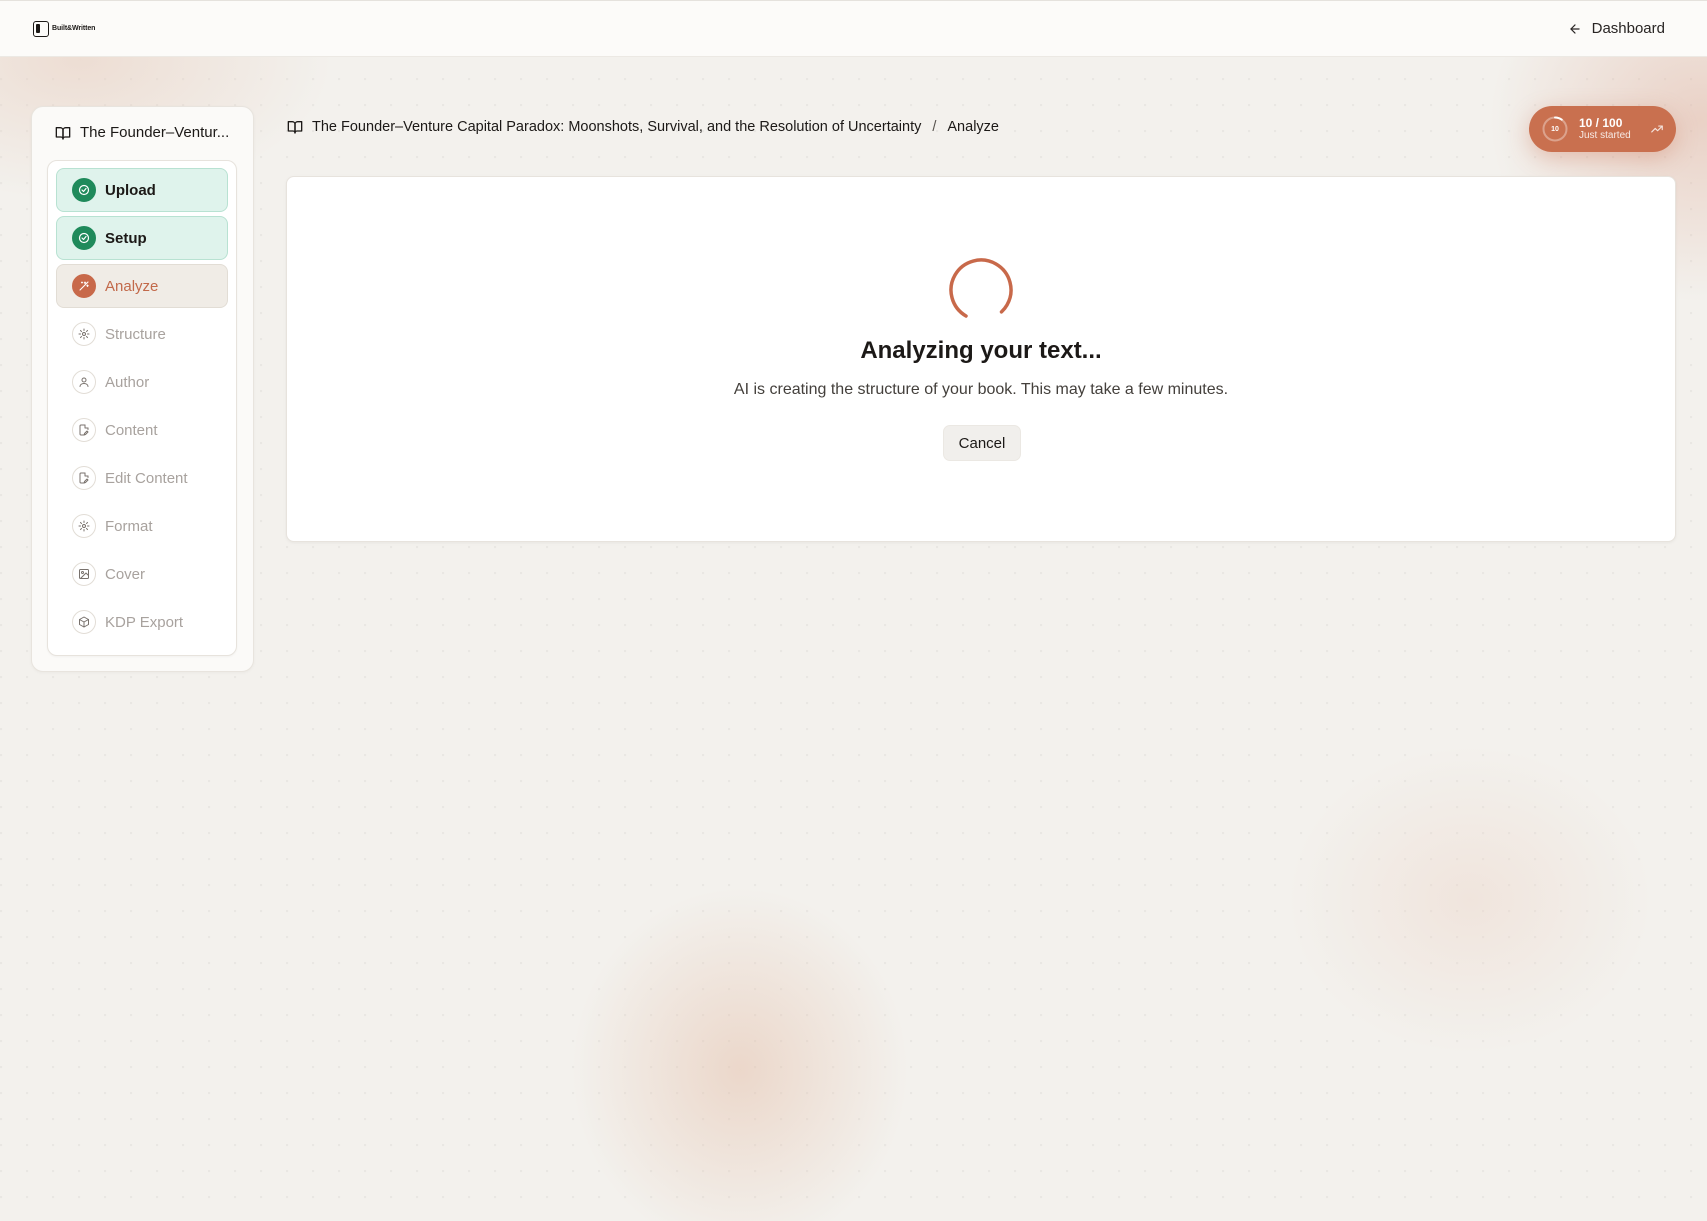 Image resolution: width=1707 pixels, height=1221 pixels. Describe the element at coordinates (1574, 28) in the screenshot. I see `arrow-left-icon` at that location.